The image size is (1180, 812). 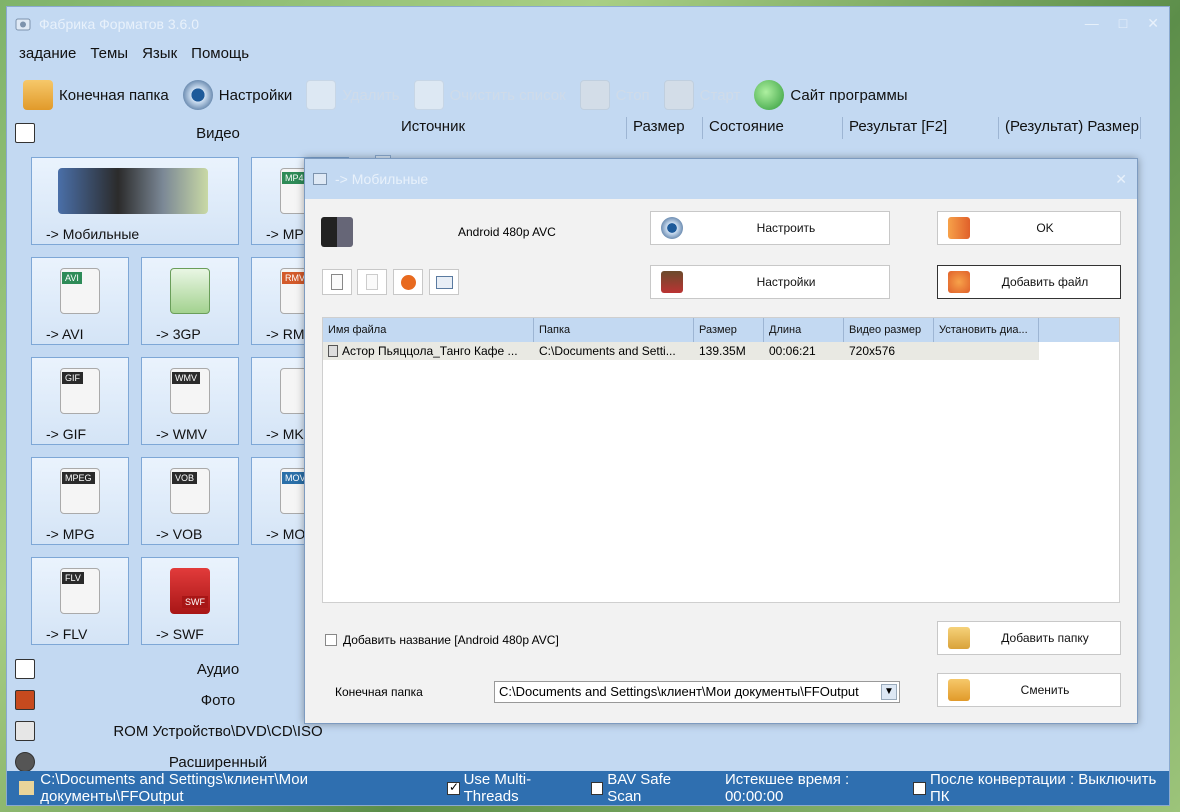 I want to click on tile-label: -> WMV, so click(x=181, y=434).